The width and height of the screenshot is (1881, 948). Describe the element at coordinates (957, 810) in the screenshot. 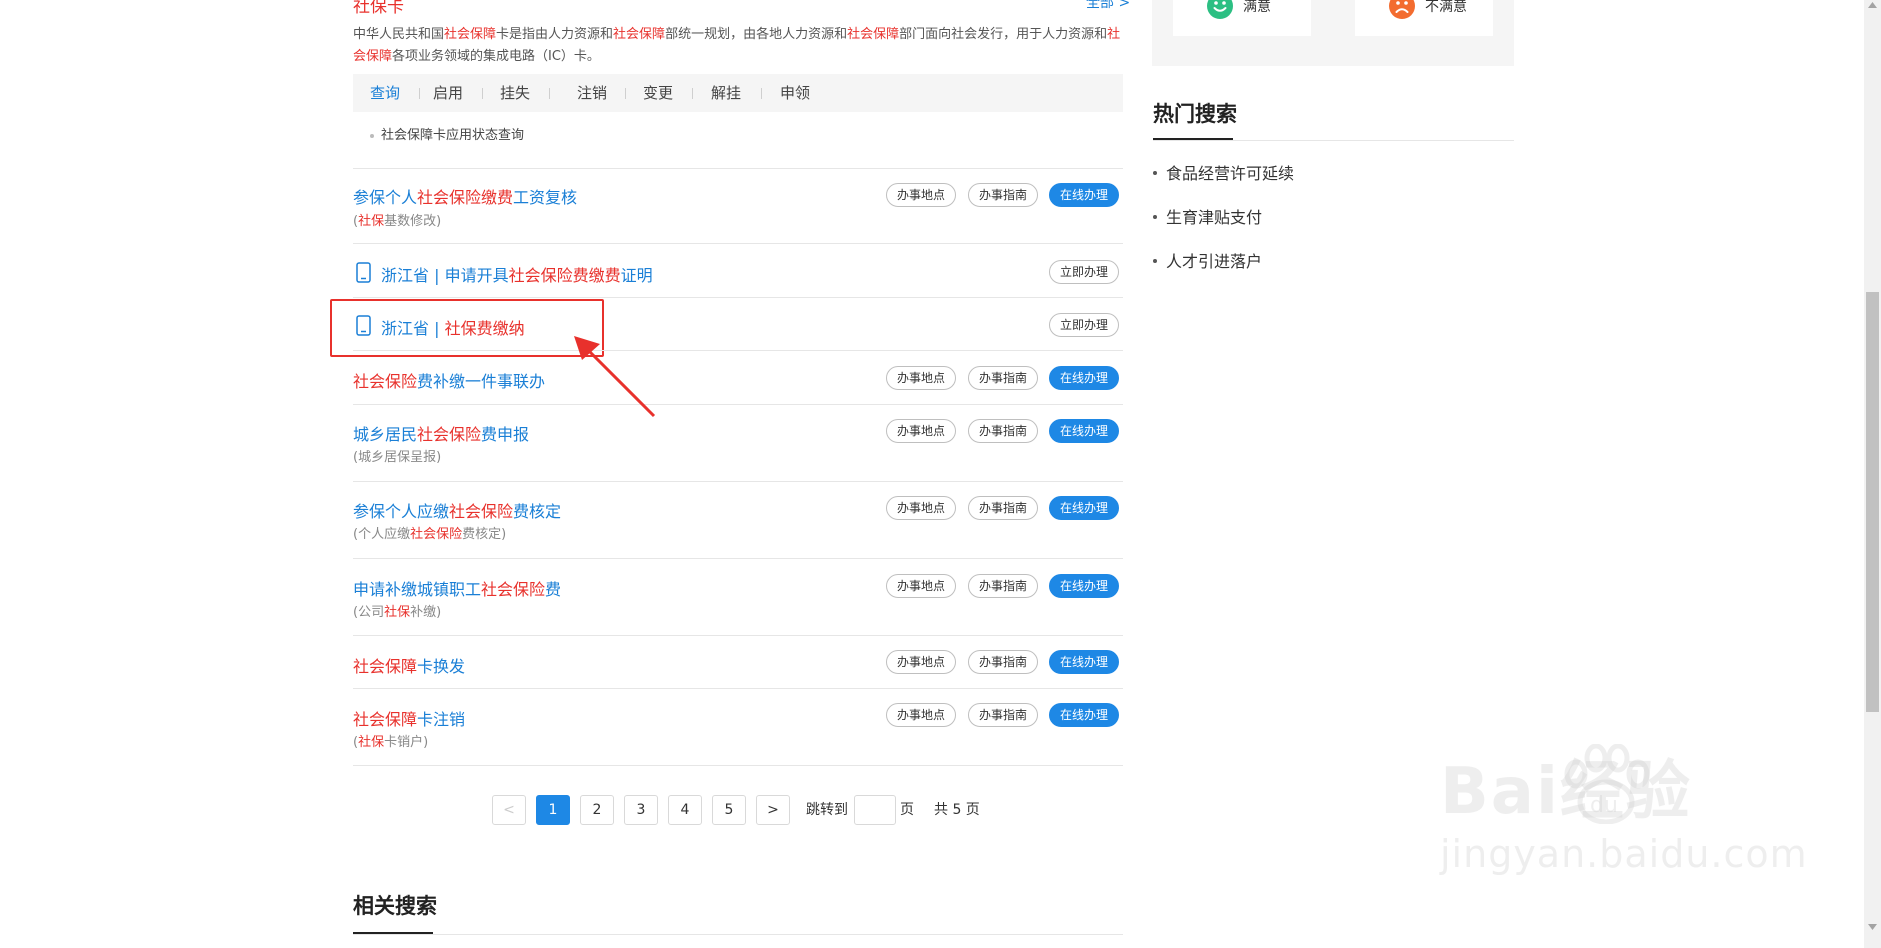

I see `total-pages-label: 共 5 页` at that location.